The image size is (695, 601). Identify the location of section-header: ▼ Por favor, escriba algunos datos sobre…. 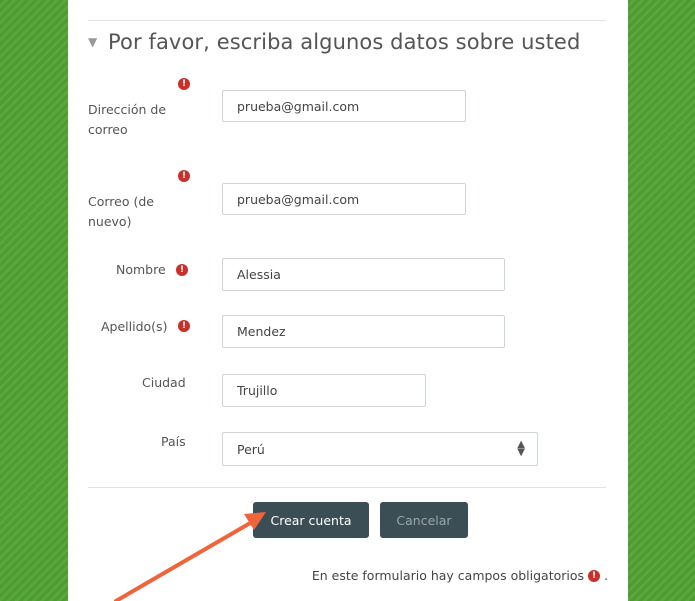
(334, 42).